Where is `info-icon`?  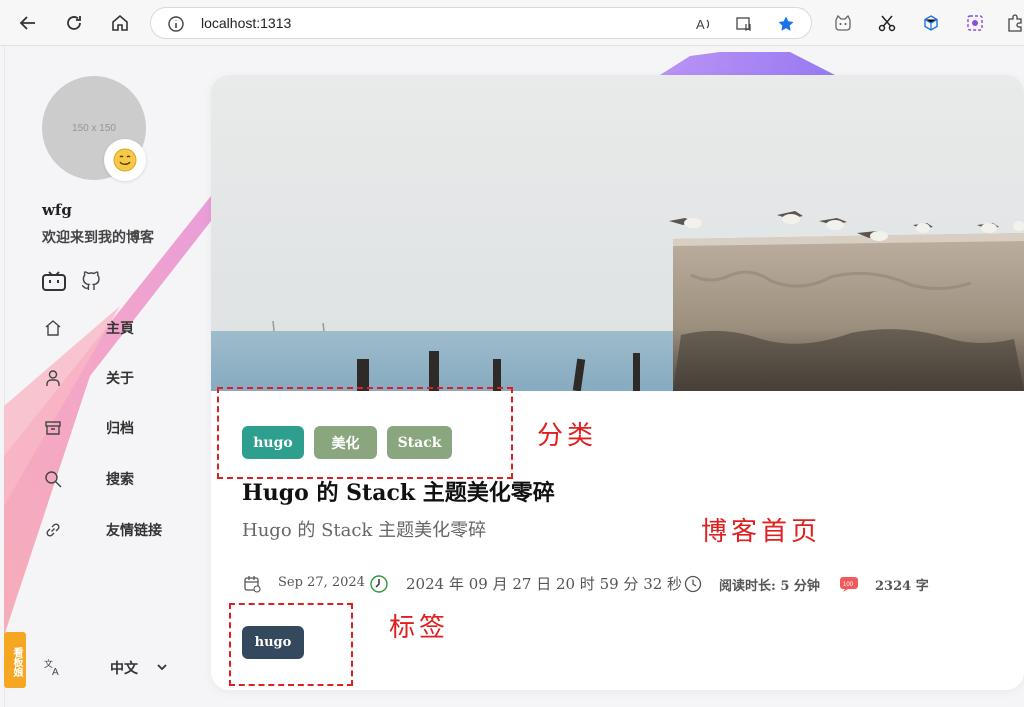
info-icon is located at coordinates (176, 24).